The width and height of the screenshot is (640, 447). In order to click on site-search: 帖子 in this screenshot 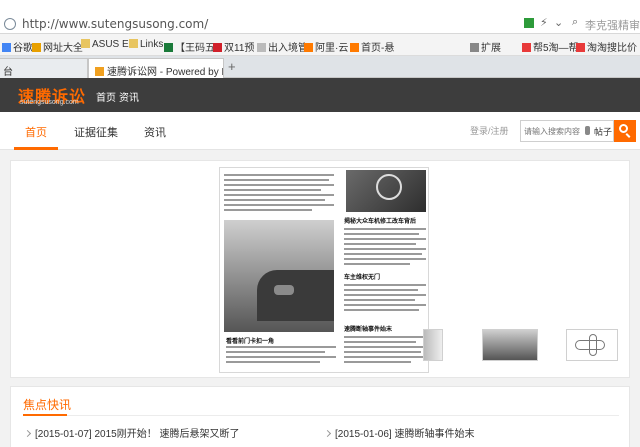, I will do `click(567, 131)`.